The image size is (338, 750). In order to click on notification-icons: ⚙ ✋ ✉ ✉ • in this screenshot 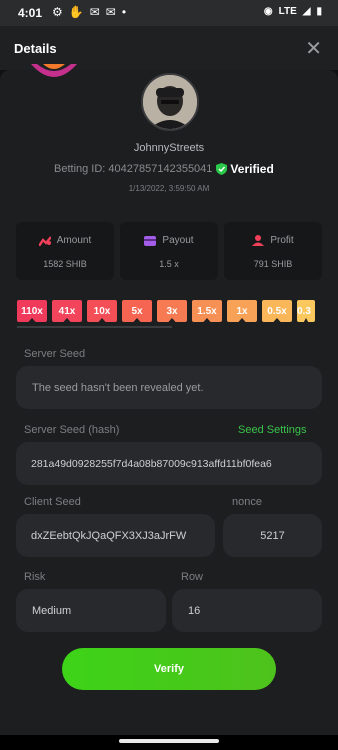, I will do `click(89, 12)`.